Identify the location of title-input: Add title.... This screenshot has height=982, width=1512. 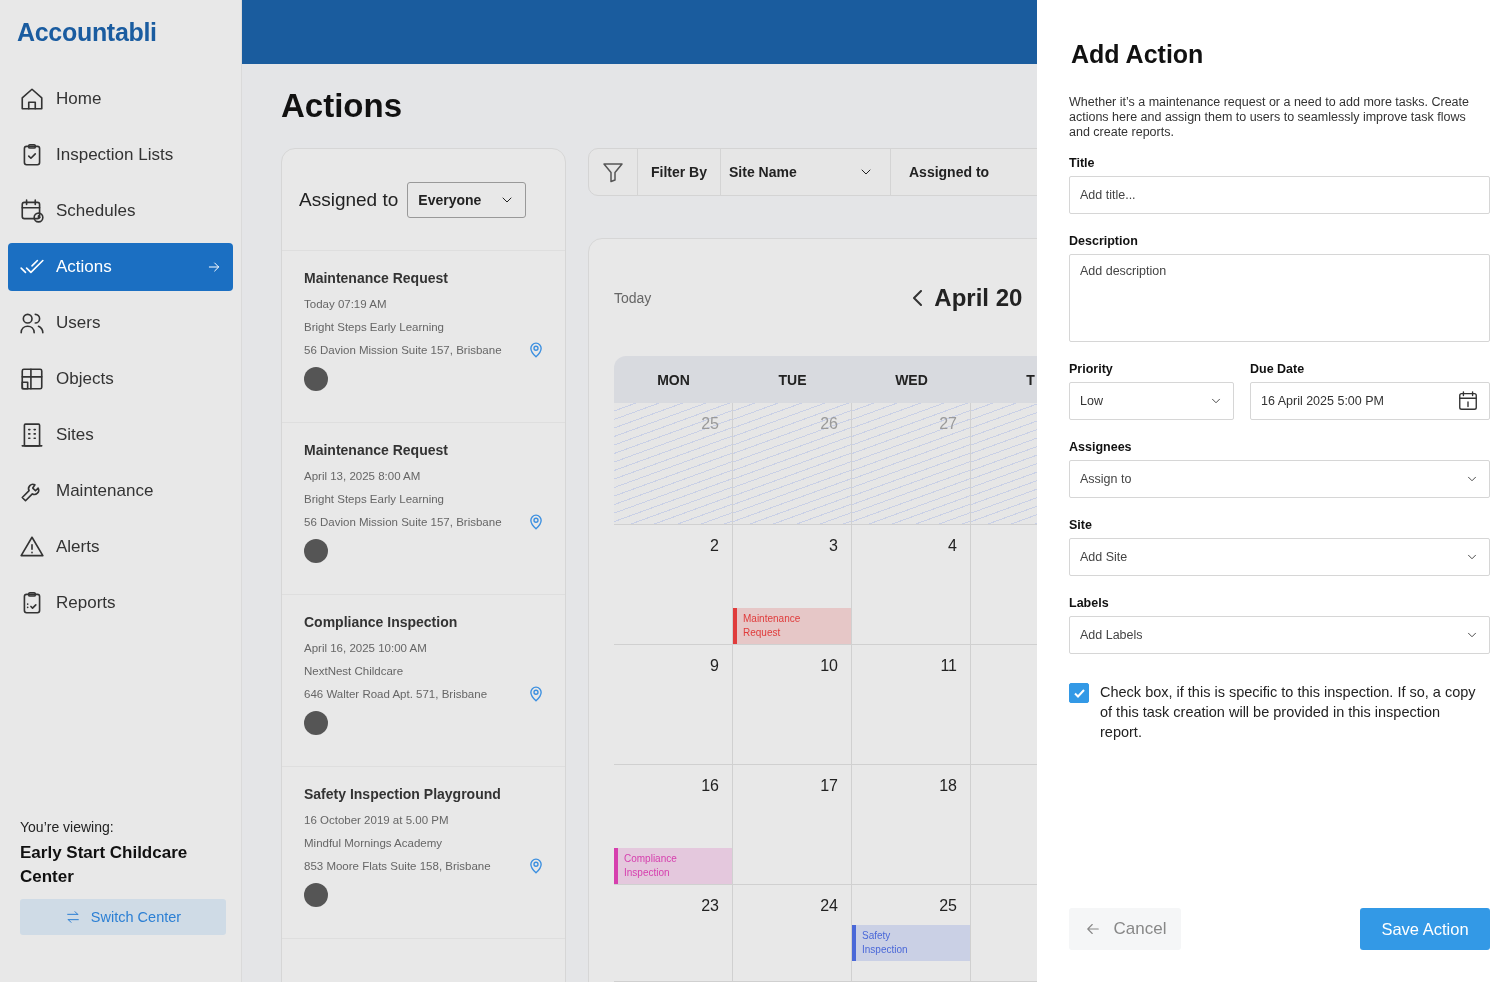
(1279, 195).